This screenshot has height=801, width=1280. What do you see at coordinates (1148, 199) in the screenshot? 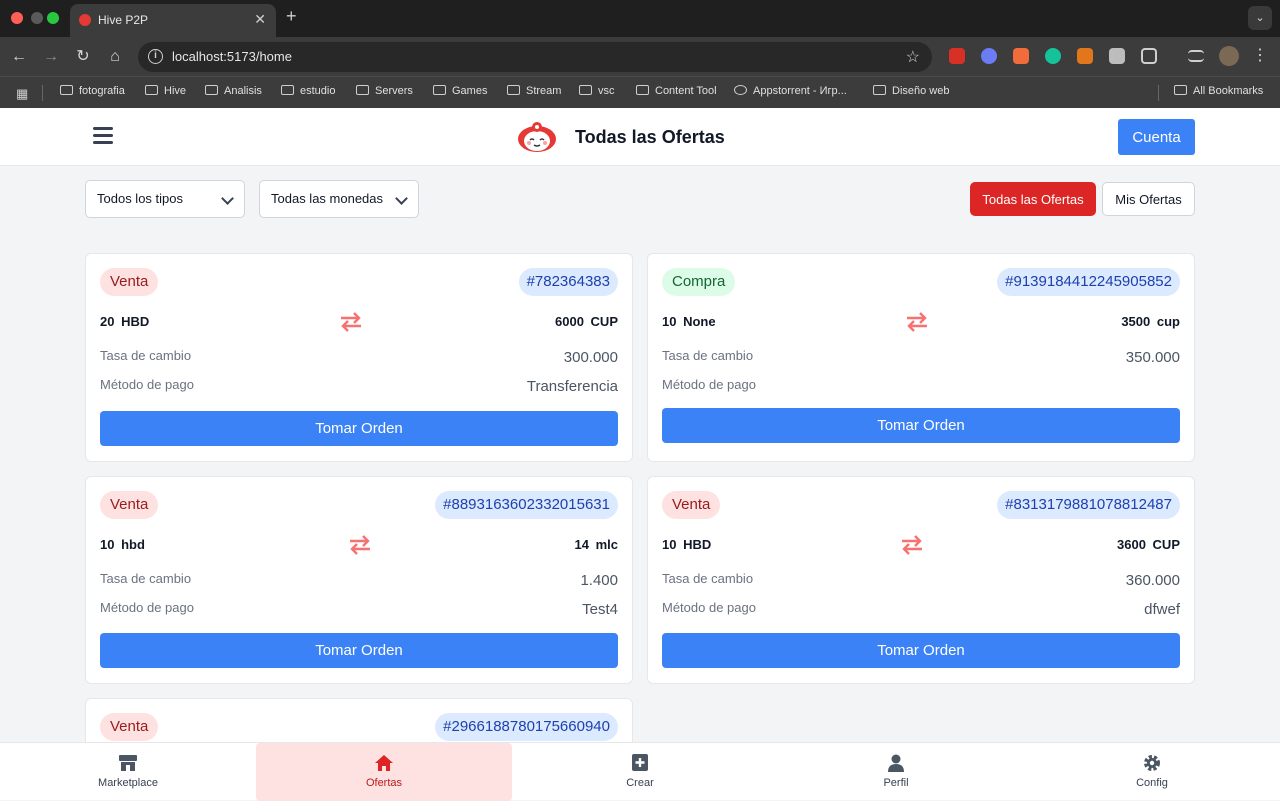
I see `my-offers-button: Mis Ofertas` at bounding box center [1148, 199].